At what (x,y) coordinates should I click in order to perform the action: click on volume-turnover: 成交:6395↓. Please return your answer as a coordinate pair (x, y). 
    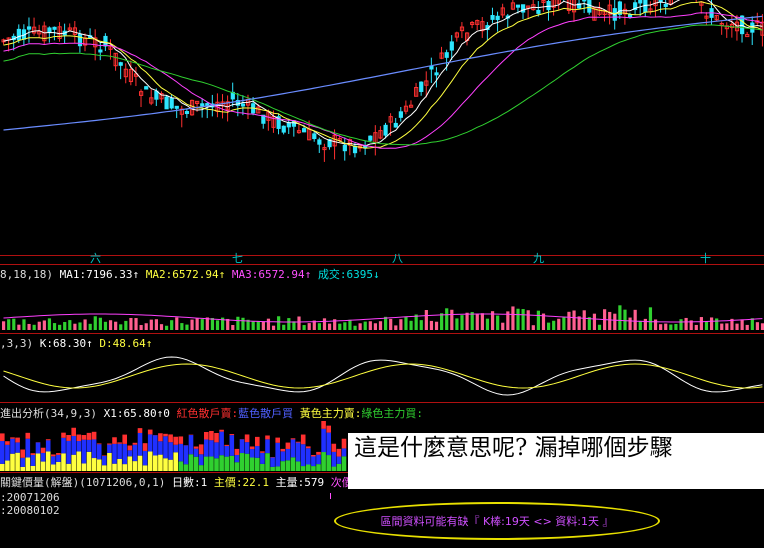
    Looking at the image, I should click on (348, 274).